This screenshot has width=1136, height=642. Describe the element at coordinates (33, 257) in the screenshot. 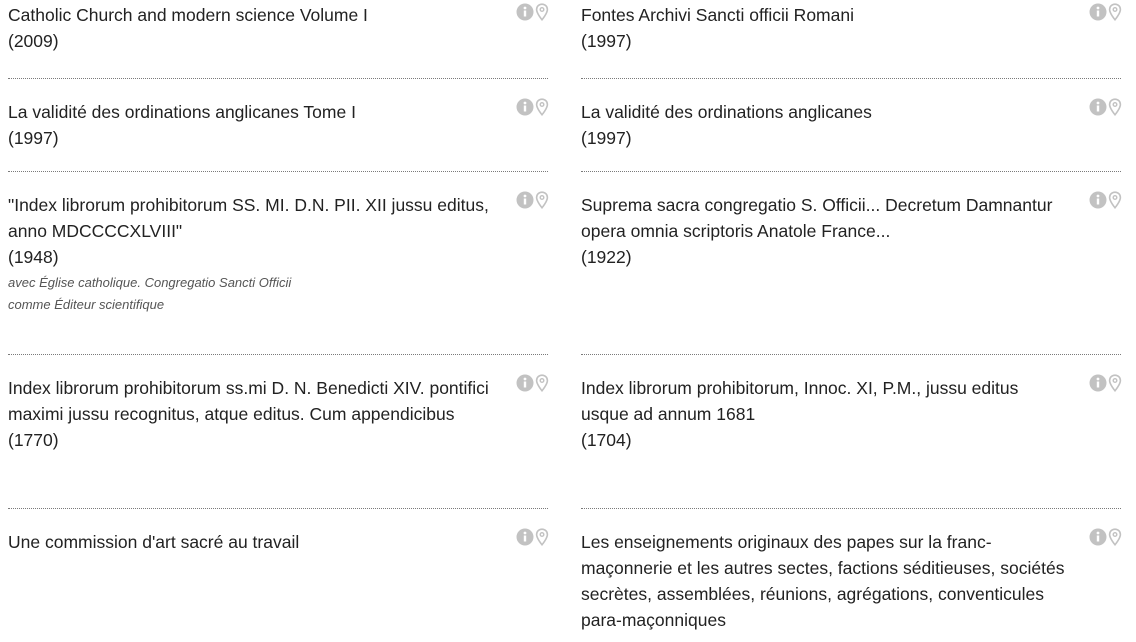

I see `result-year: (1948)` at that location.